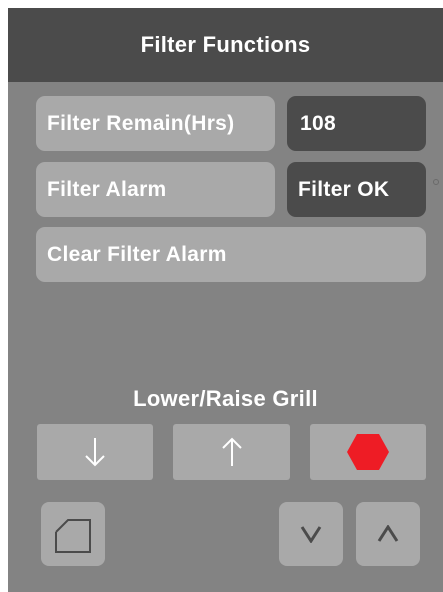 The height and width of the screenshot is (592, 443). I want to click on page-title-text: Filter Functions, so click(225, 44).